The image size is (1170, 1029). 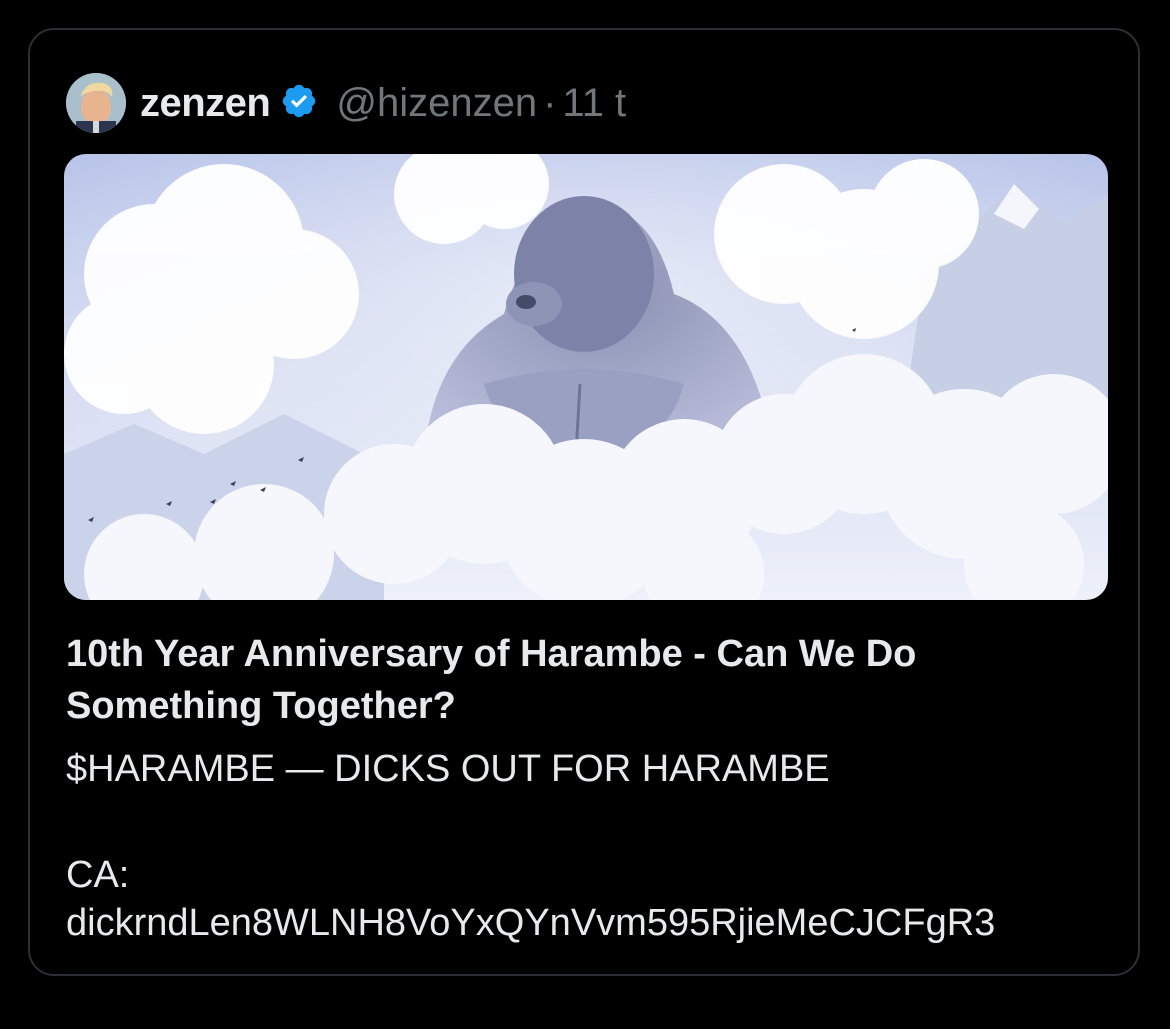 What do you see at coordinates (594, 103) in the screenshot?
I see `post-timestamp: 11 t` at bounding box center [594, 103].